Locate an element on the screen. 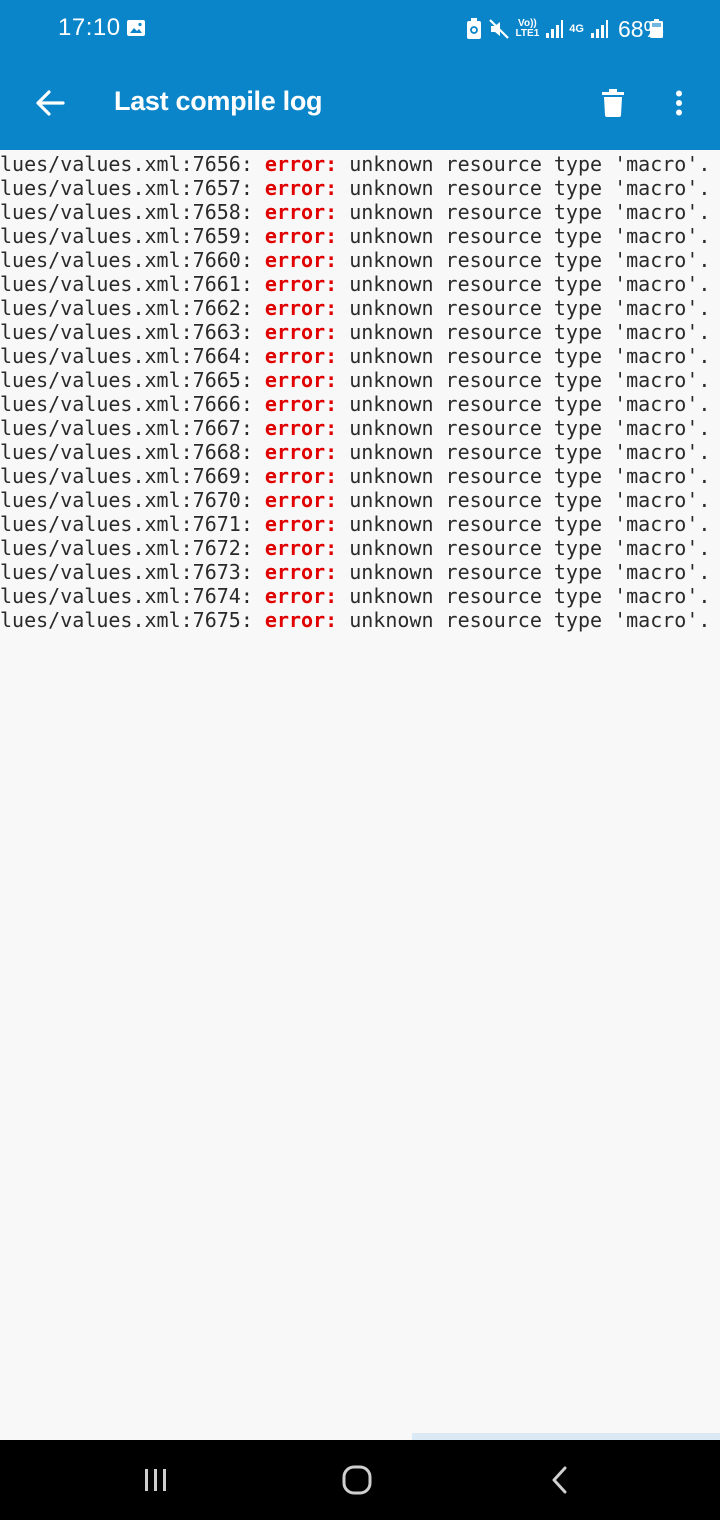 The height and width of the screenshot is (1520, 720). log-line-location: lues/values.xml:7673: is located at coordinates (132, 572).